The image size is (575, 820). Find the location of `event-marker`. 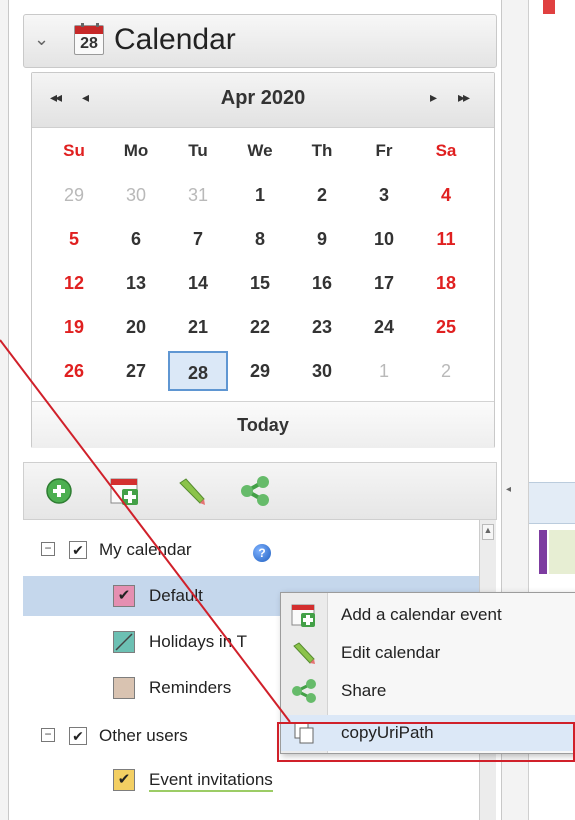

event-marker is located at coordinates (549, 7).